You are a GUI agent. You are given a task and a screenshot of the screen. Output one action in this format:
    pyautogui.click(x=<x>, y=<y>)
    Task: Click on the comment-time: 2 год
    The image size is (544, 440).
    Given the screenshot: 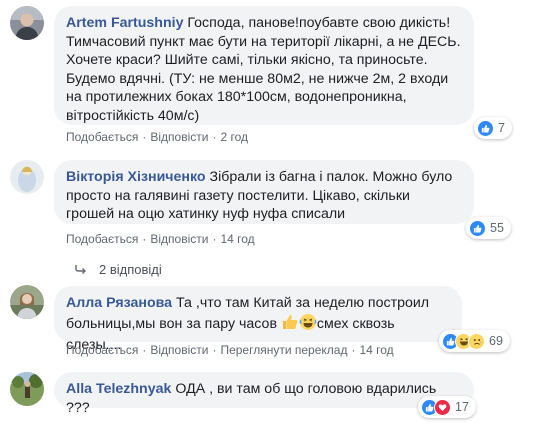 What is the action you would take?
    pyautogui.click(x=234, y=137)
    